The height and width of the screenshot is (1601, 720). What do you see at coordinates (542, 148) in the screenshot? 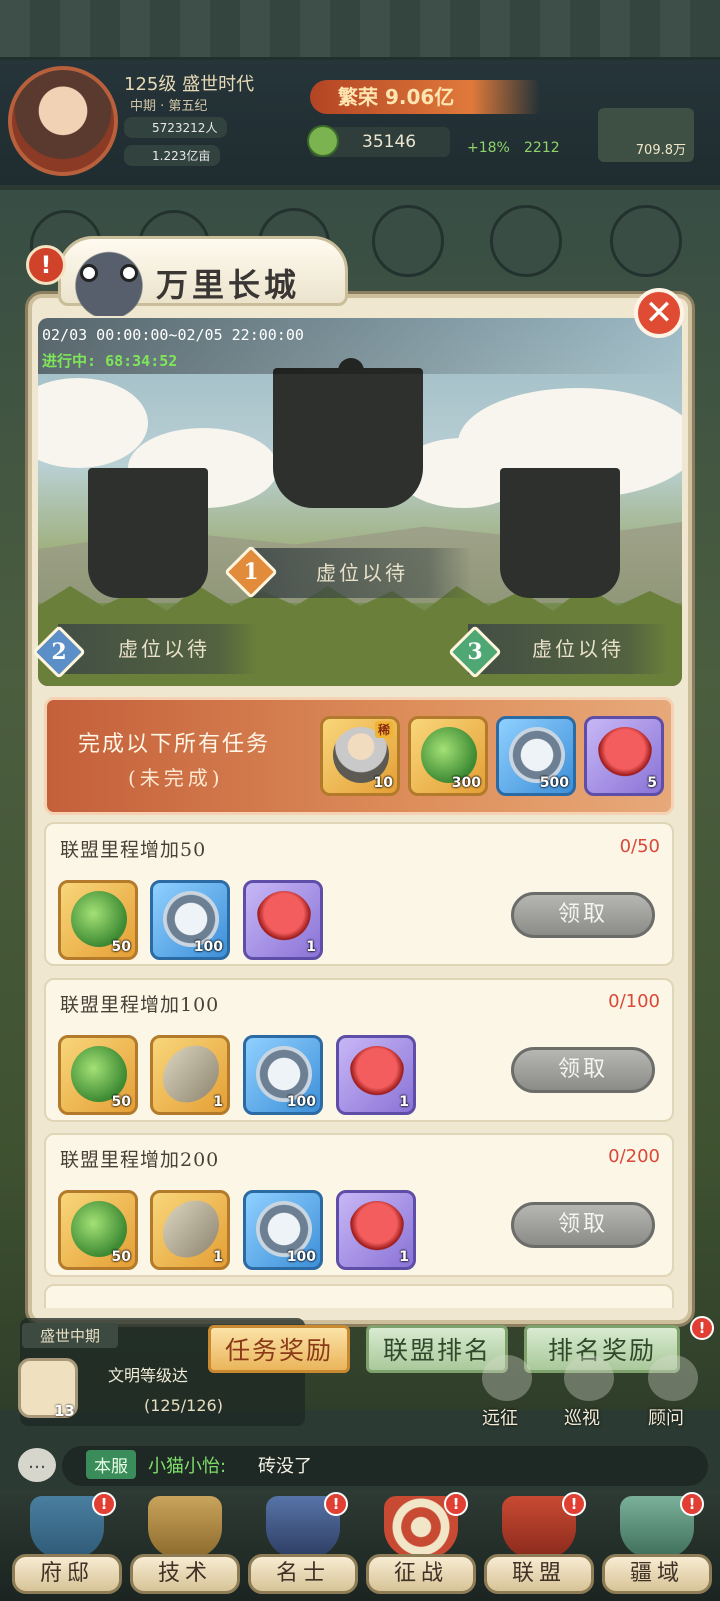
I see `bonus-count: 2212` at bounding box center [542, 148].